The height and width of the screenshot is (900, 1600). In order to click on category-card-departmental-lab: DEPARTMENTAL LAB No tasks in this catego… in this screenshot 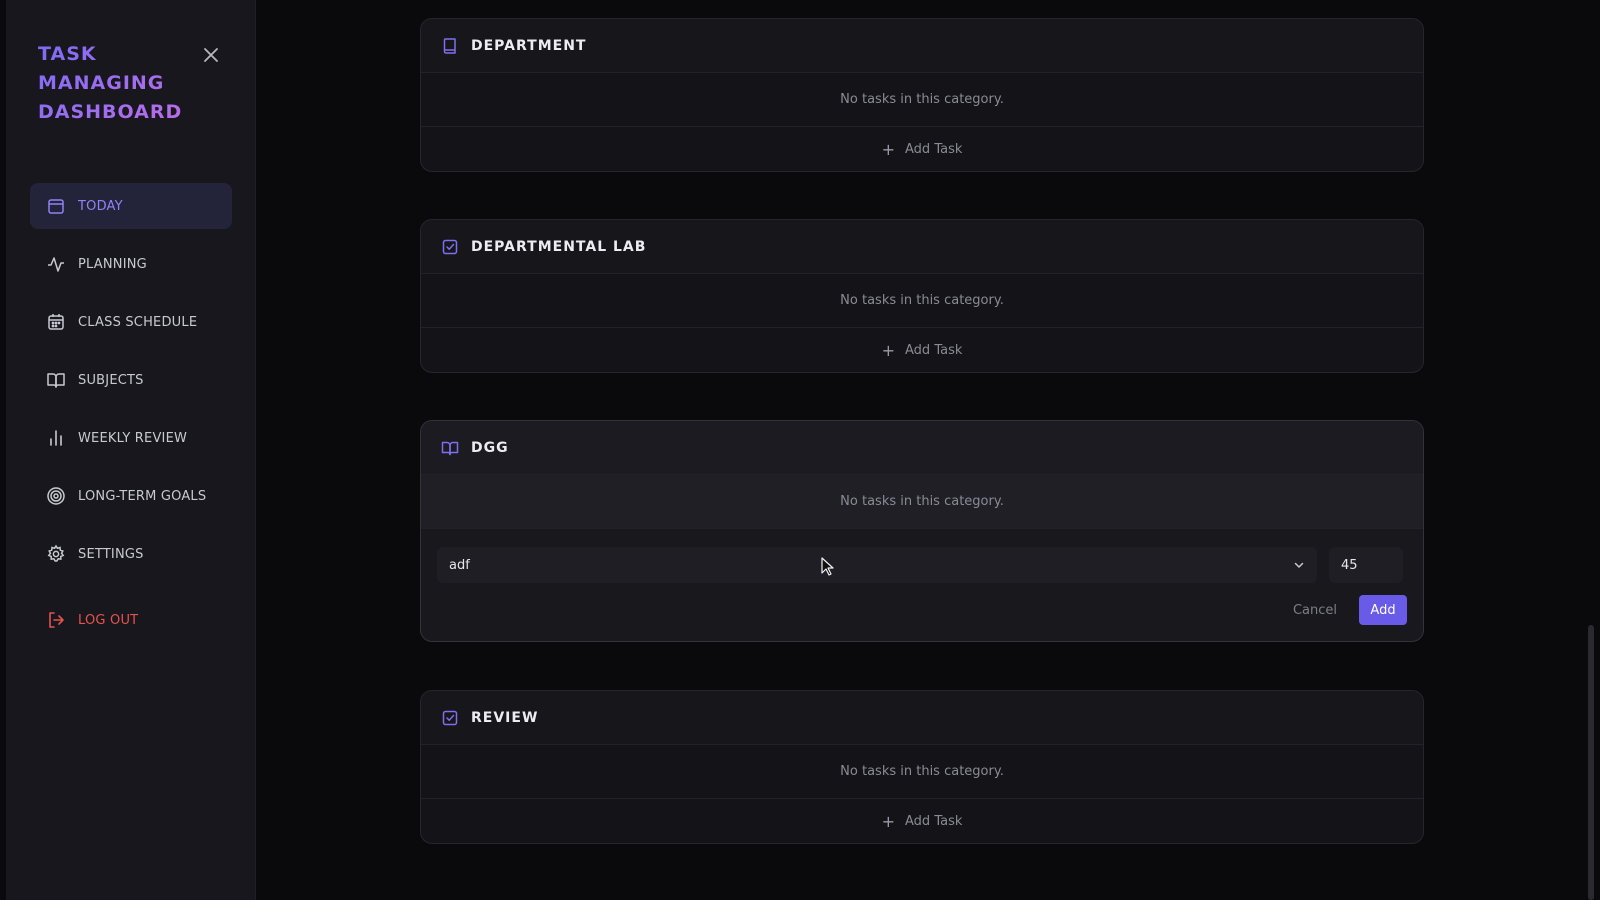, I will do `click(922, 296)`.